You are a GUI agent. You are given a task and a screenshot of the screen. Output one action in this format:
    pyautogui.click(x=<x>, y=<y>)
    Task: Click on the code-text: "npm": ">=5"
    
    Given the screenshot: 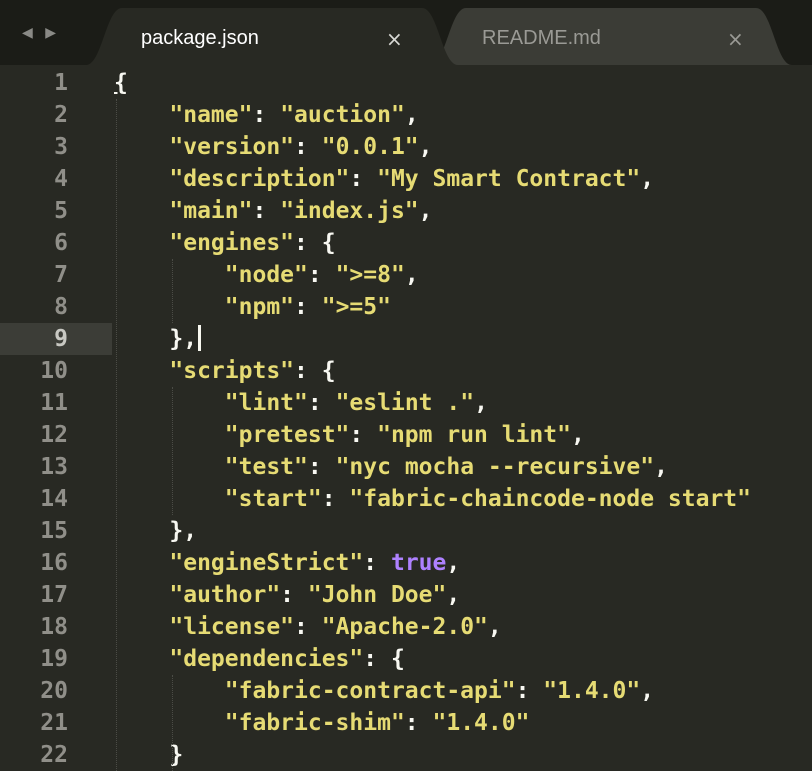 What is the action you would take?
    pyautogui.click(x=307, y=307)
    